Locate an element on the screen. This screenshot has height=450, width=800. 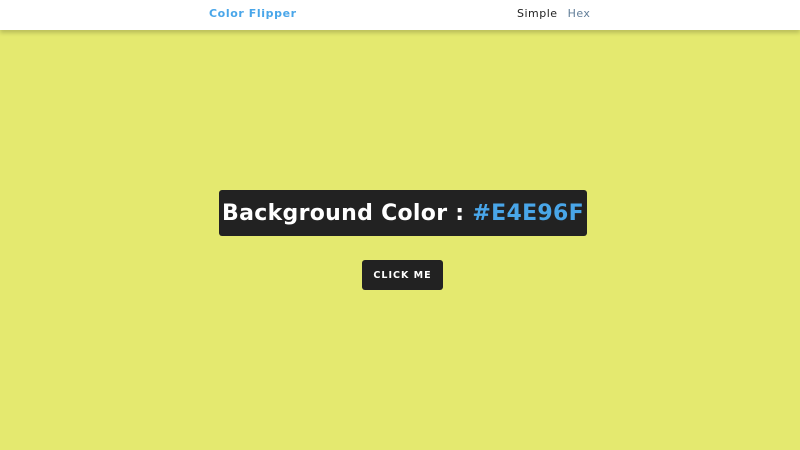
click-me-button: CLICK ME is located at coordinates (402, 275).